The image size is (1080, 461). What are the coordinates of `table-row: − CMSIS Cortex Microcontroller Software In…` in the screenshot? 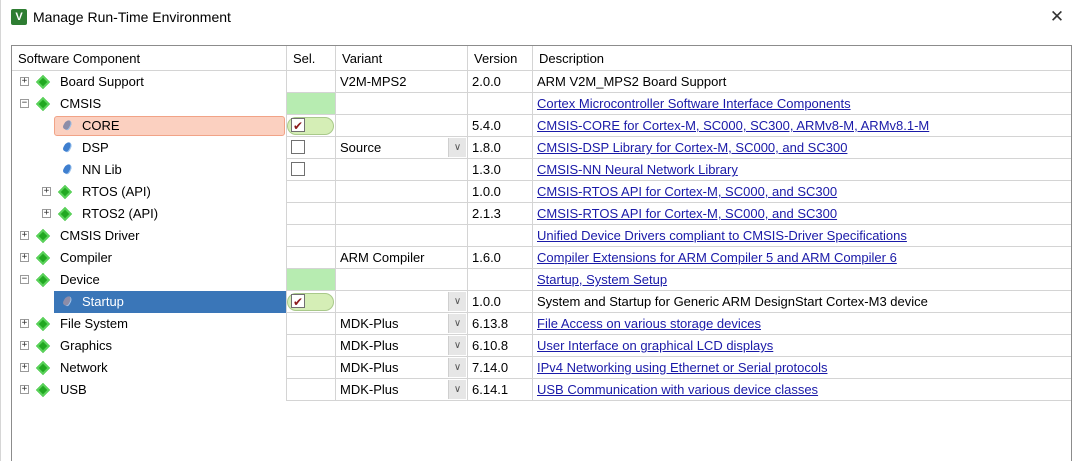 It's located at (541, 104).